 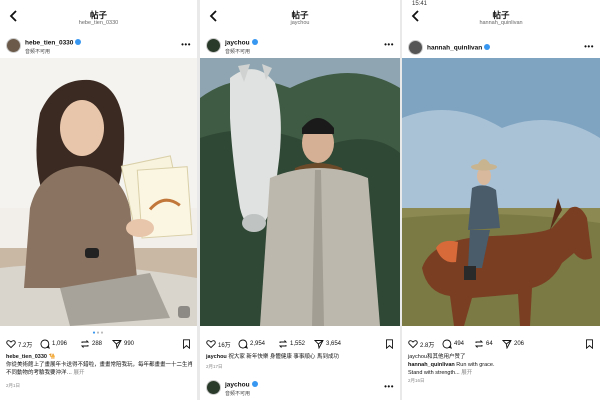 What do you see at coordinates (475, 365) in the screenshot?
I see `caption-body: Run with grace.` at bounding box center [475, 365].